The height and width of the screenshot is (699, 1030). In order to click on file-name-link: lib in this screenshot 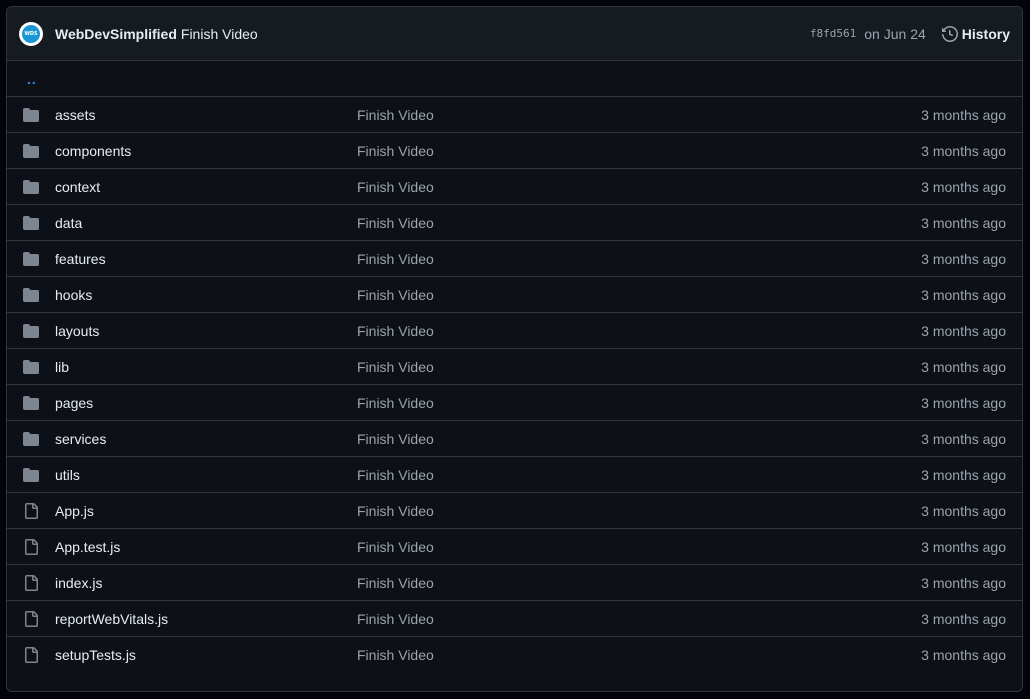, I will do `click(206, 367)`.